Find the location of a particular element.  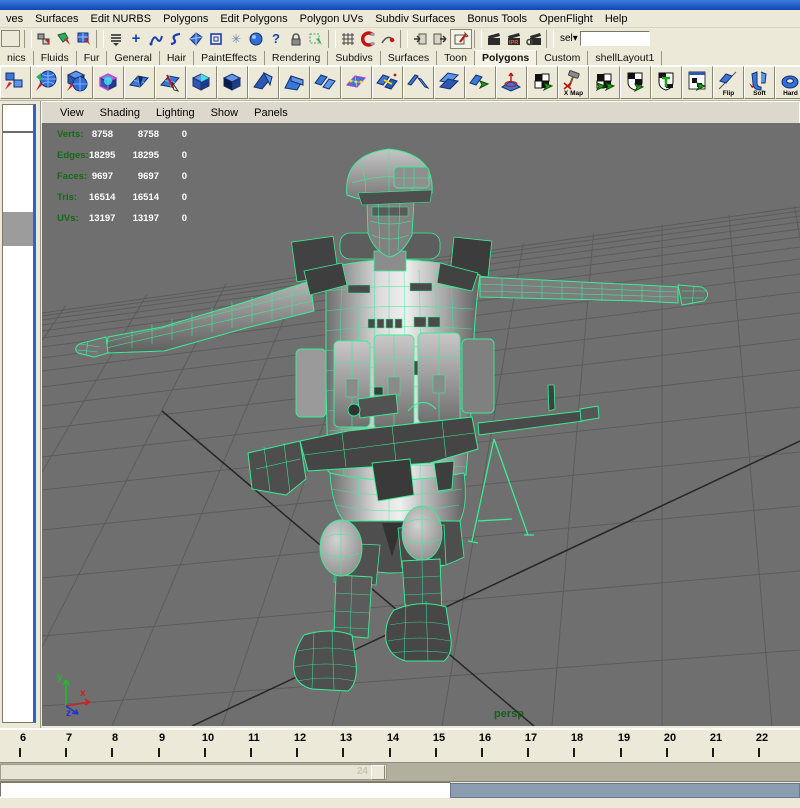

shelf-tab-toon: Toon is located at coordinates (456, 58).